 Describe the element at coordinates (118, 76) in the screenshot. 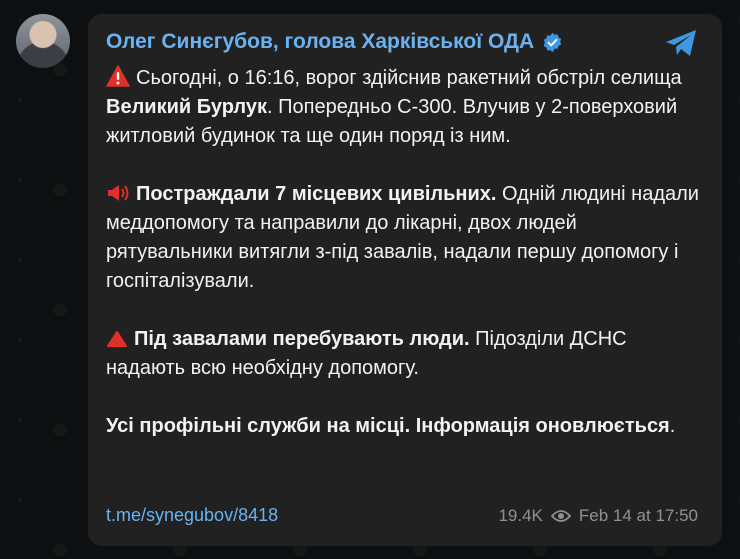

I see `warning-icon` at that location.